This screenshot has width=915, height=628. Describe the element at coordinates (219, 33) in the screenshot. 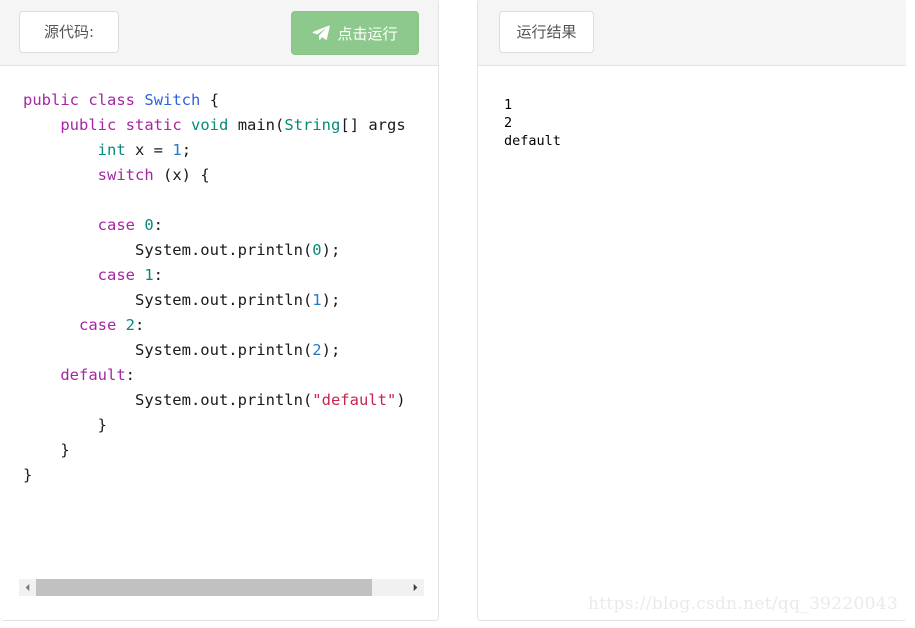

I see `source-panel-header: 源代码: 点击运行` at that location.